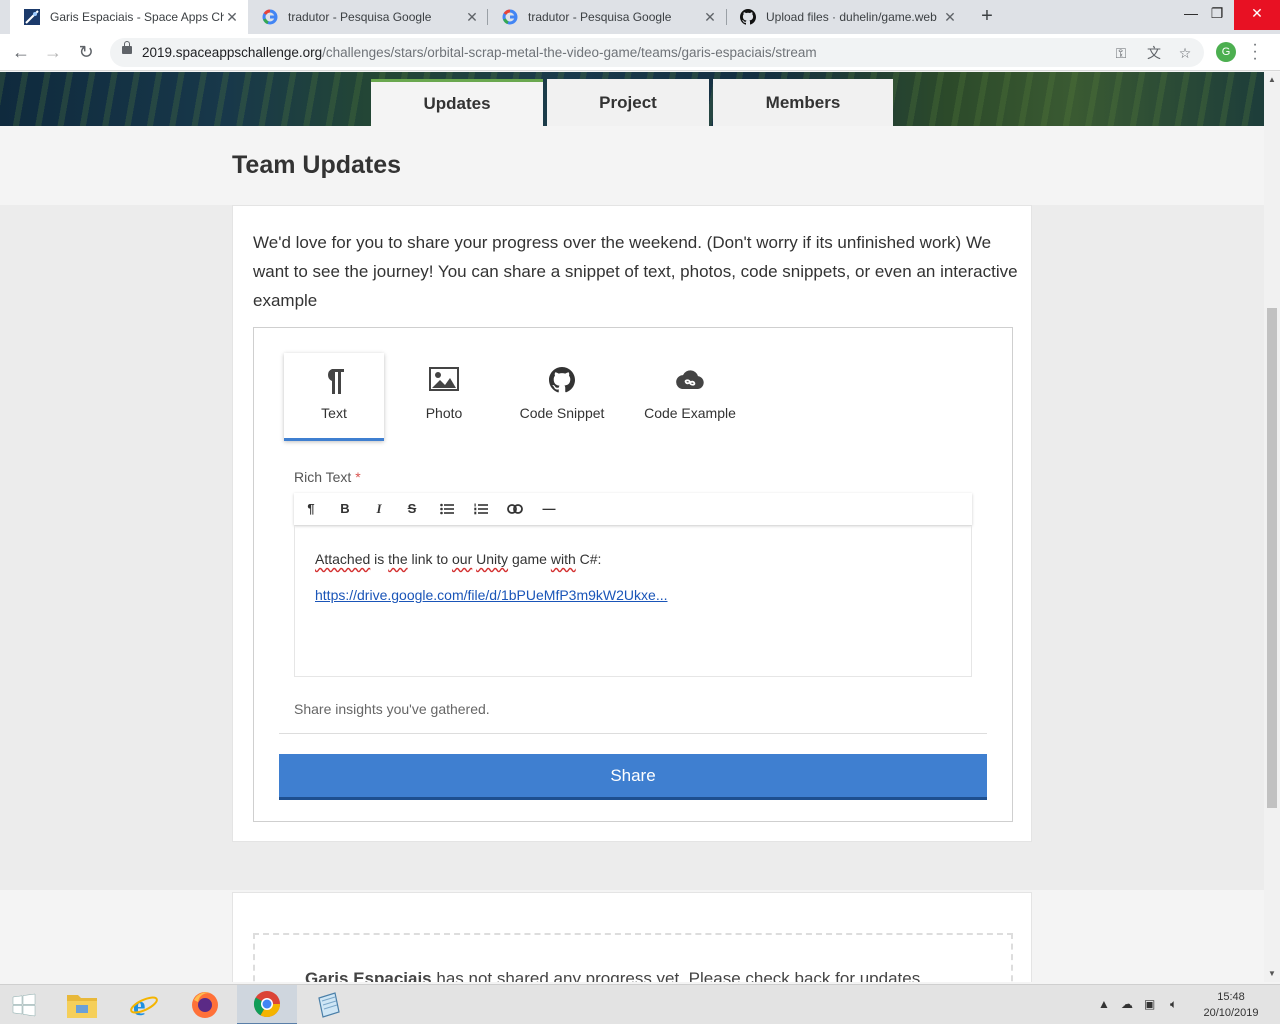  I want to click on page-title: Team Updates, so click(317, 165).